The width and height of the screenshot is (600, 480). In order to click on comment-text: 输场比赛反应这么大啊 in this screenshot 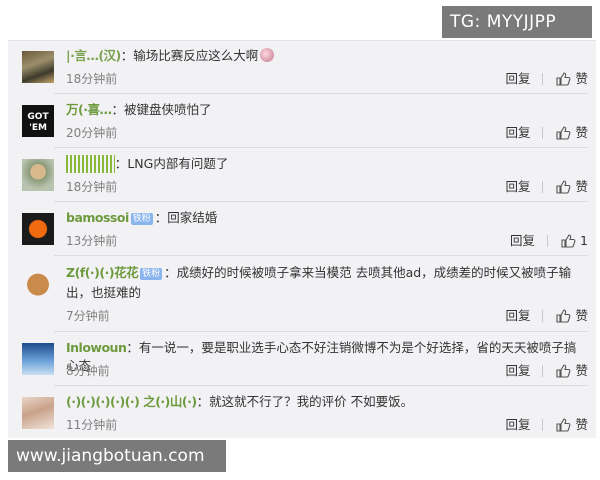, I will do `click(196, 55)`.